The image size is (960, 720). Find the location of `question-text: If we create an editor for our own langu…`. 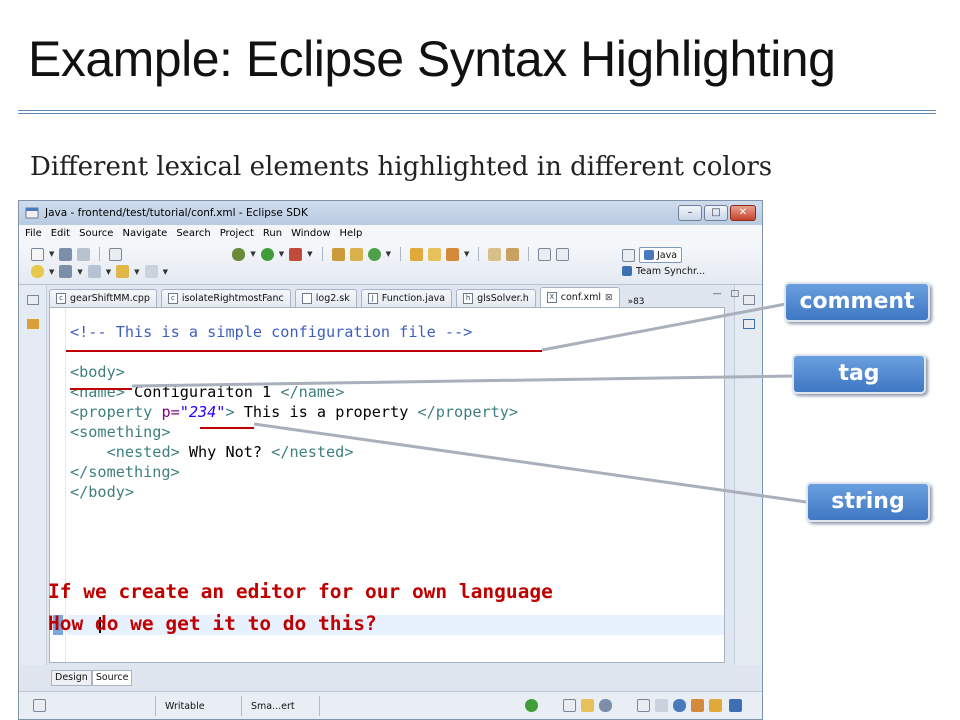

question-text: If we create an editor for our own langu… is located at coordinates (300, 608).